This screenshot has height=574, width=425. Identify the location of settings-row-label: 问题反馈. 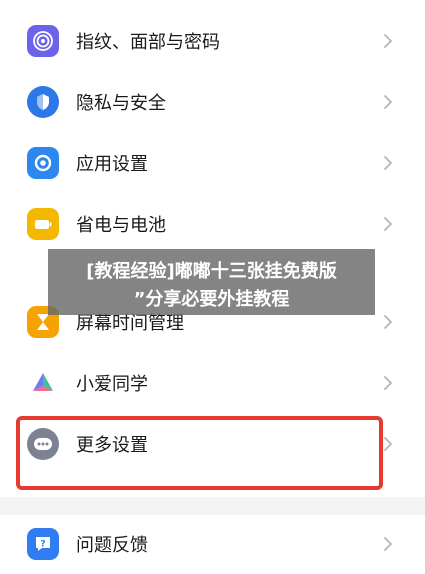
(112, 545).